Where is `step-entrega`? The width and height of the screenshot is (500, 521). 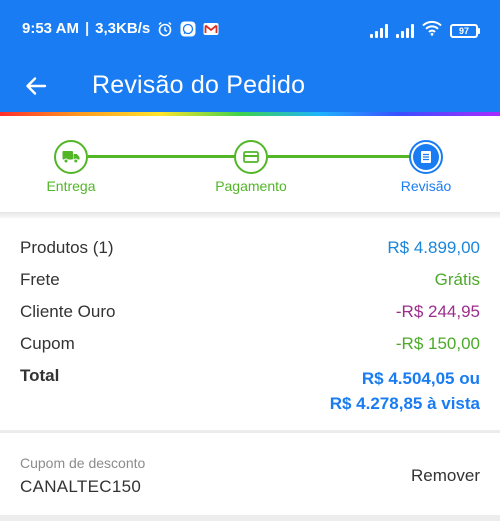 step-entrega is located at coordinates (71, 157).